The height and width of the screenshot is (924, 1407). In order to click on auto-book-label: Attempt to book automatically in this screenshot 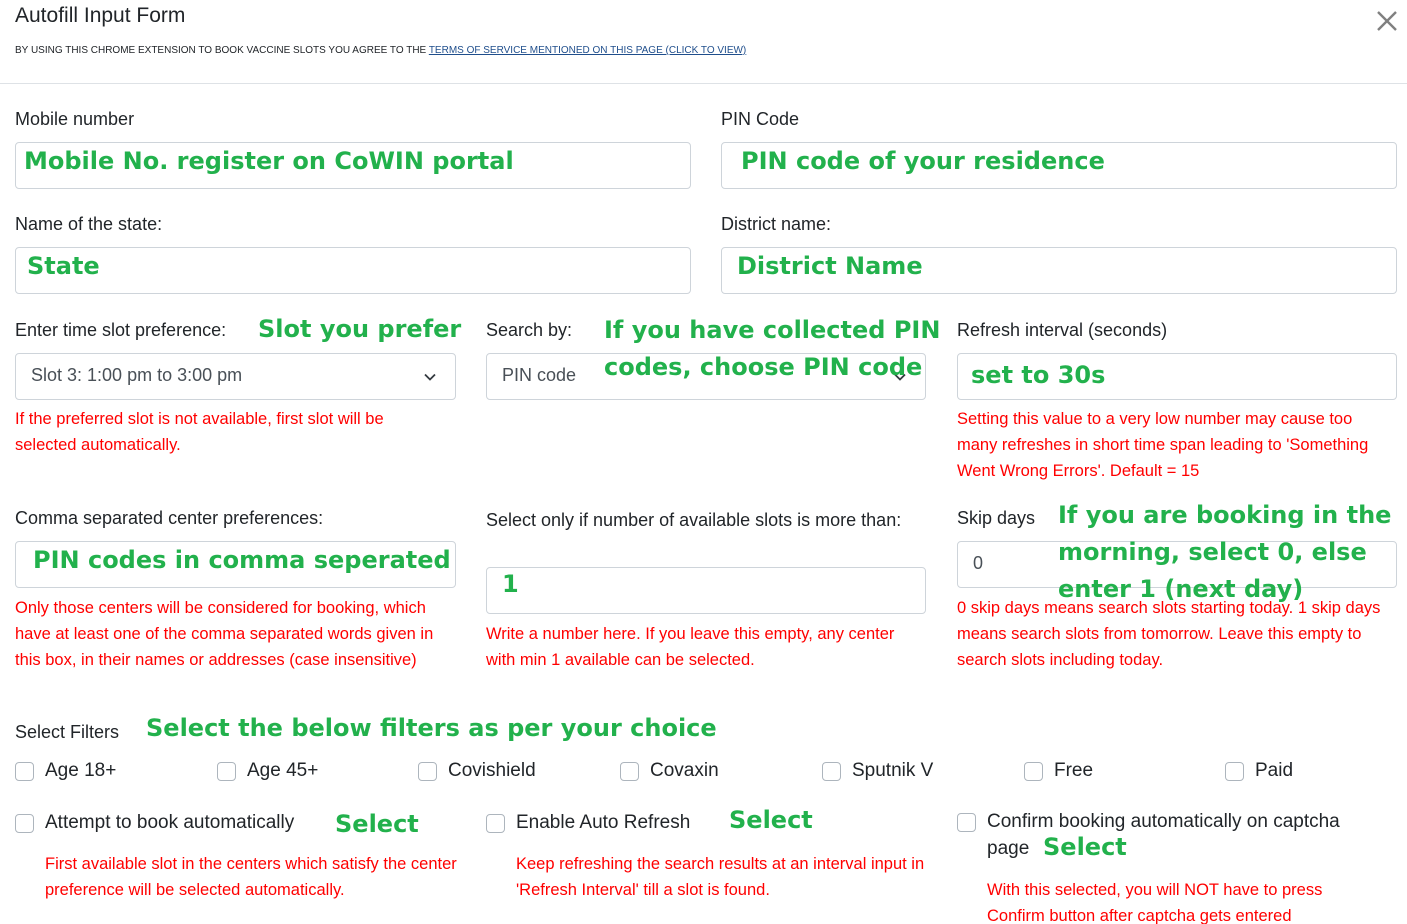, I will do `click(170, 822)`.